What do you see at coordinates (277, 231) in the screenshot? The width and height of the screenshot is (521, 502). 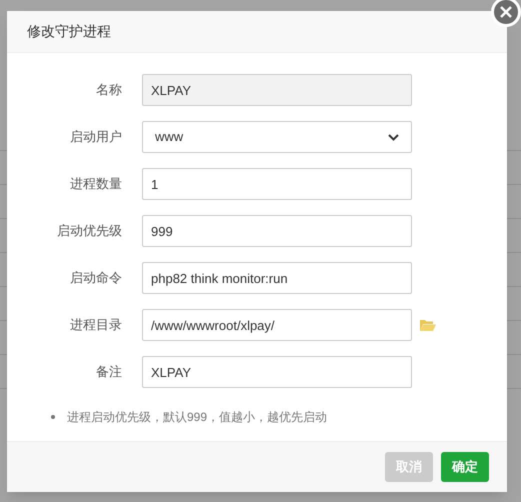 I see `input-field: 999` at bounding box center [277, 231].